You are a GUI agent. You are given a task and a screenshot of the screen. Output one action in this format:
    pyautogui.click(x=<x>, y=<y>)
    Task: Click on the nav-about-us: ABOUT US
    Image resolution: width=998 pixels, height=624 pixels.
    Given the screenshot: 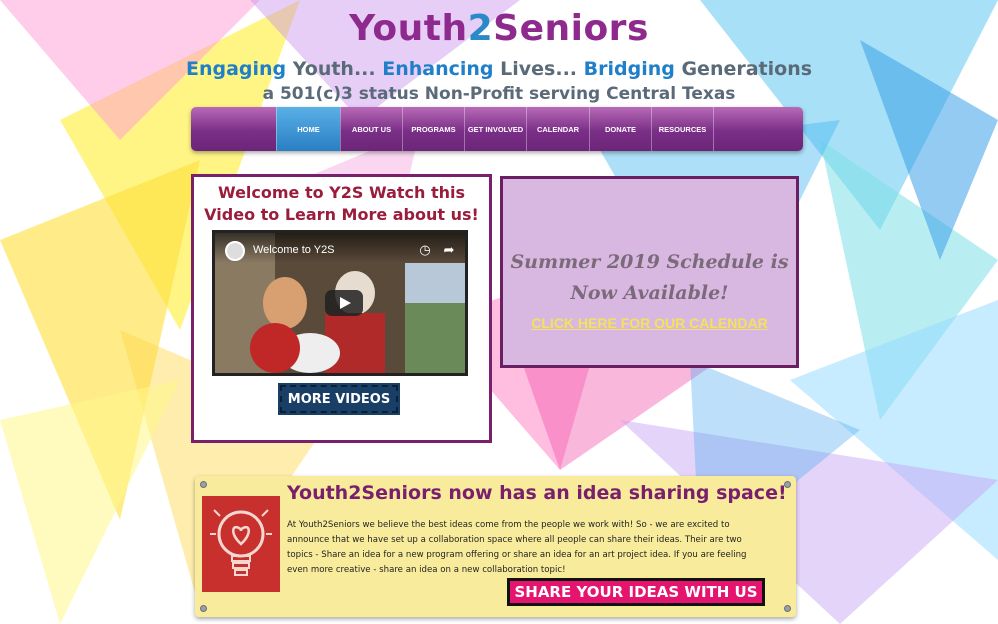 What is the action you would take?
    pyautogui.click(x=371, y=129)
    